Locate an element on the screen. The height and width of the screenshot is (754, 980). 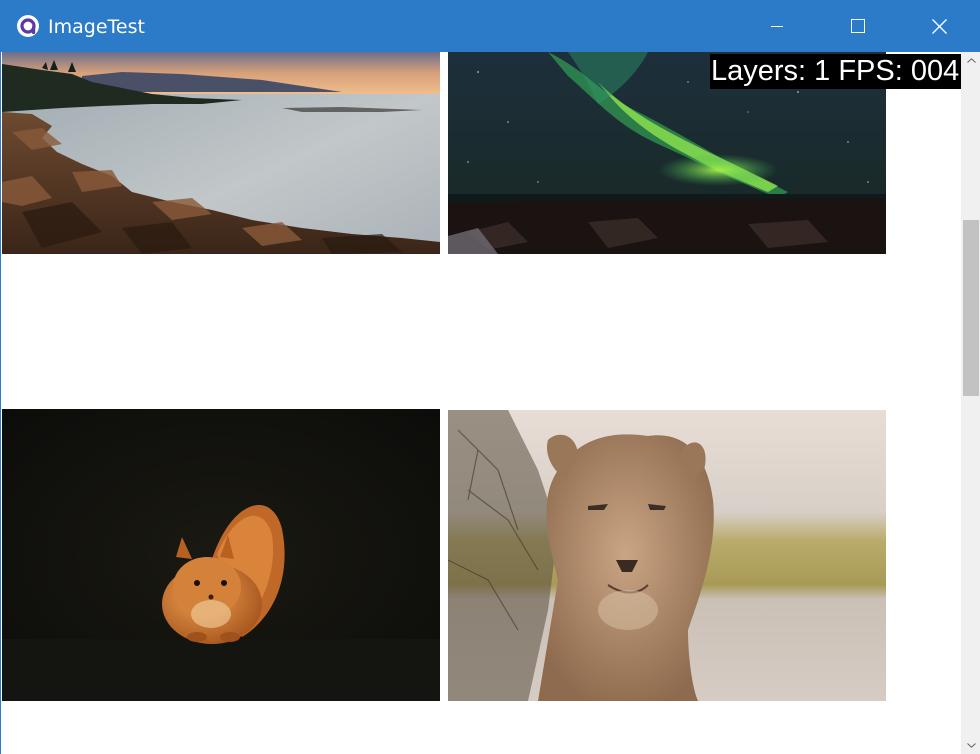
maximize-button is located at coordinates (858, 26).